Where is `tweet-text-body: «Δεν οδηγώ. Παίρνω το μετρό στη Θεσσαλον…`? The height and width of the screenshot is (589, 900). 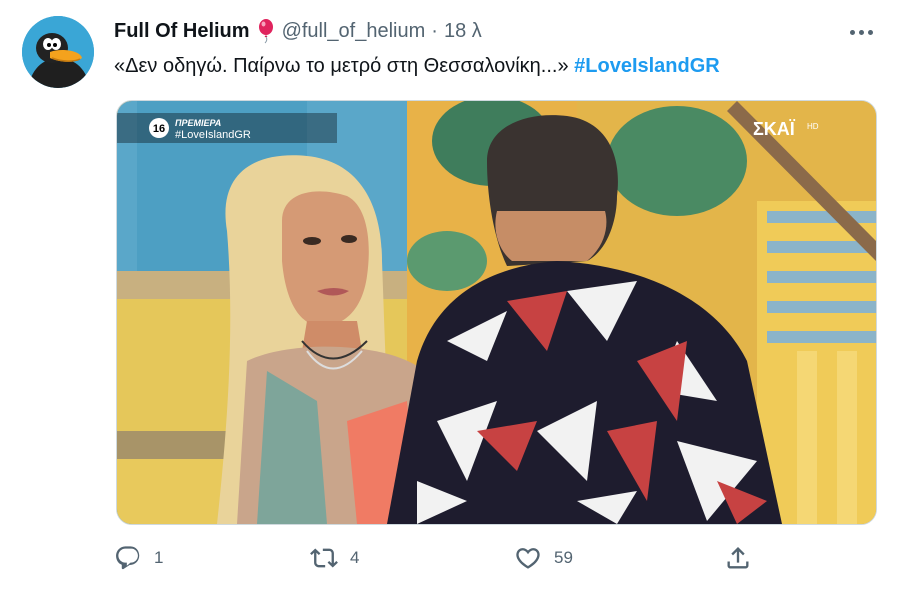 tweet-text-body: «Δεν οδηγώ. Παίρνω το μετρό στη Θεσσαλον… is located at coordinates (344, 66).